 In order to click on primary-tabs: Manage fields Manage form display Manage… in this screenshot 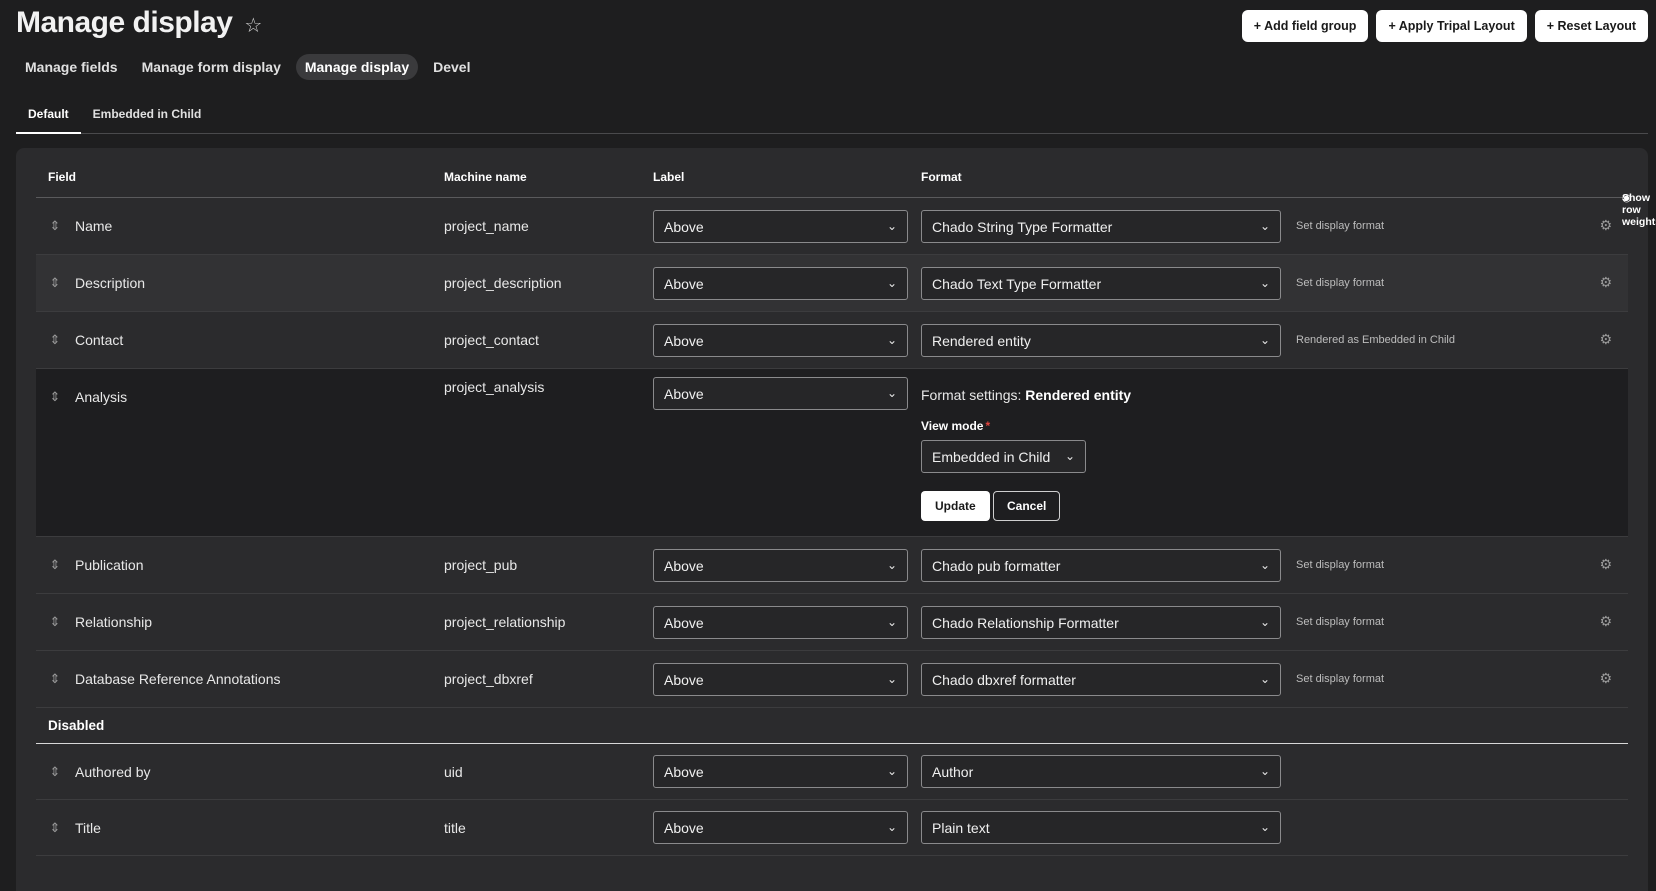, I will do `click(247, 67)`.